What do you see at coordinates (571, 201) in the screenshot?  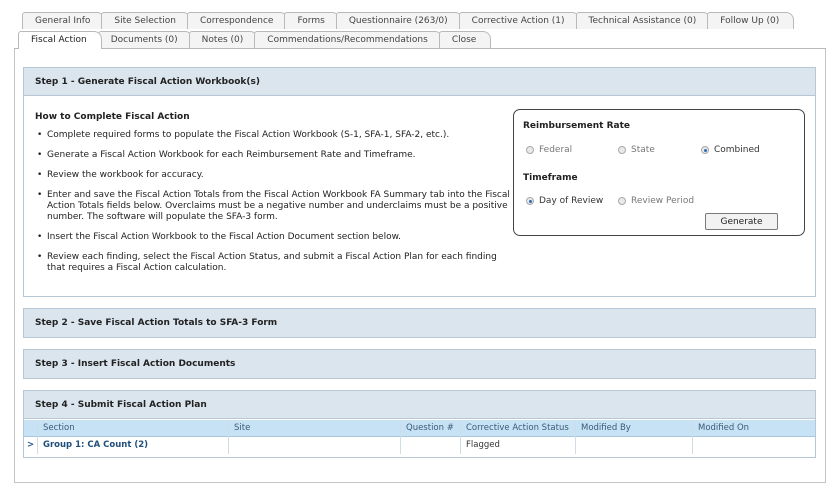 I see `radio-label: Day of Review` at bounding box center [571, 201].